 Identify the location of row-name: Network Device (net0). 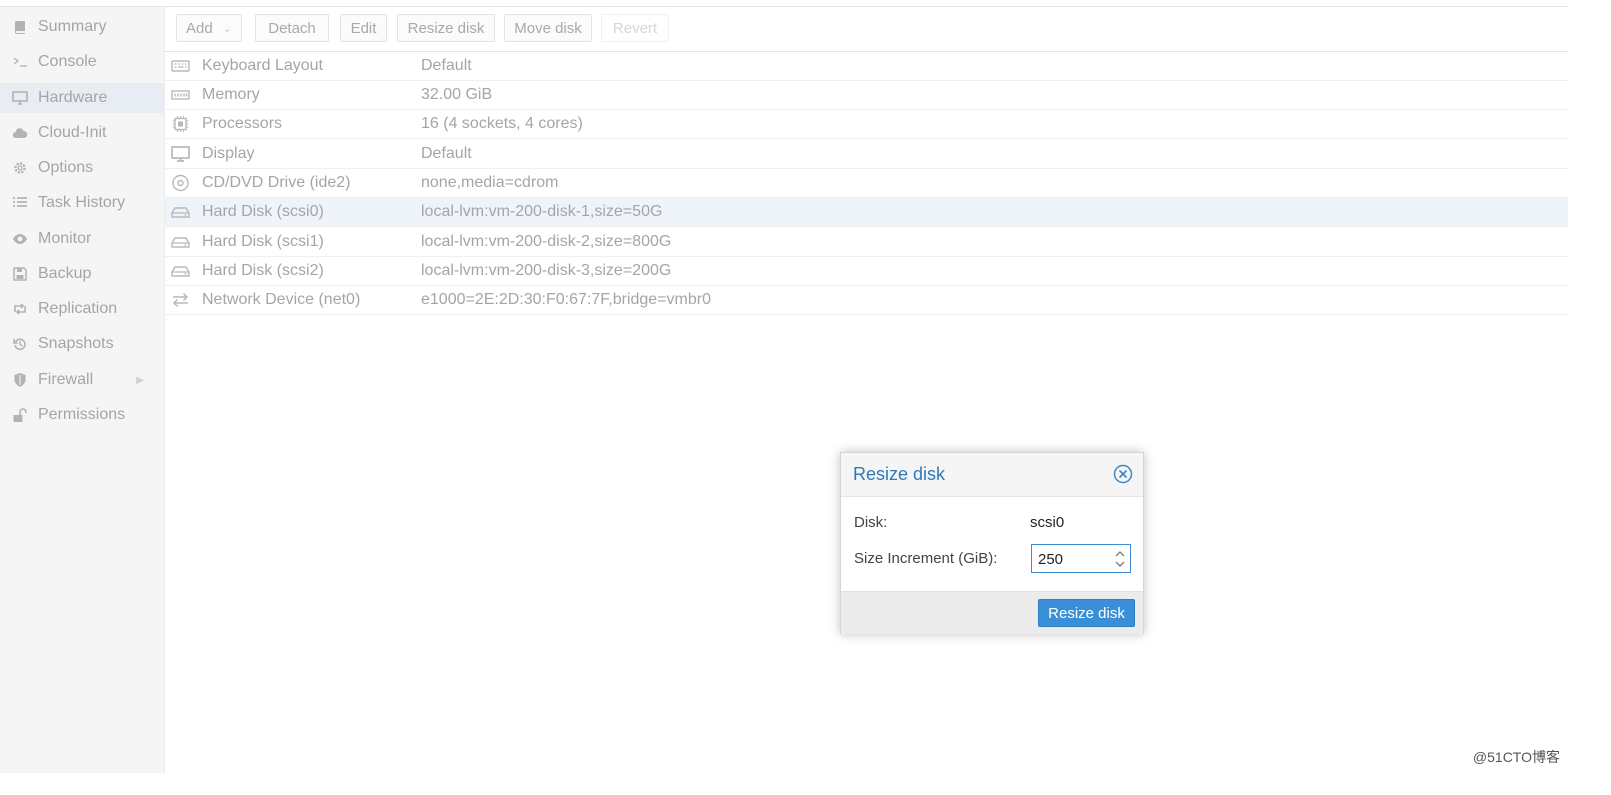
(281, 299).